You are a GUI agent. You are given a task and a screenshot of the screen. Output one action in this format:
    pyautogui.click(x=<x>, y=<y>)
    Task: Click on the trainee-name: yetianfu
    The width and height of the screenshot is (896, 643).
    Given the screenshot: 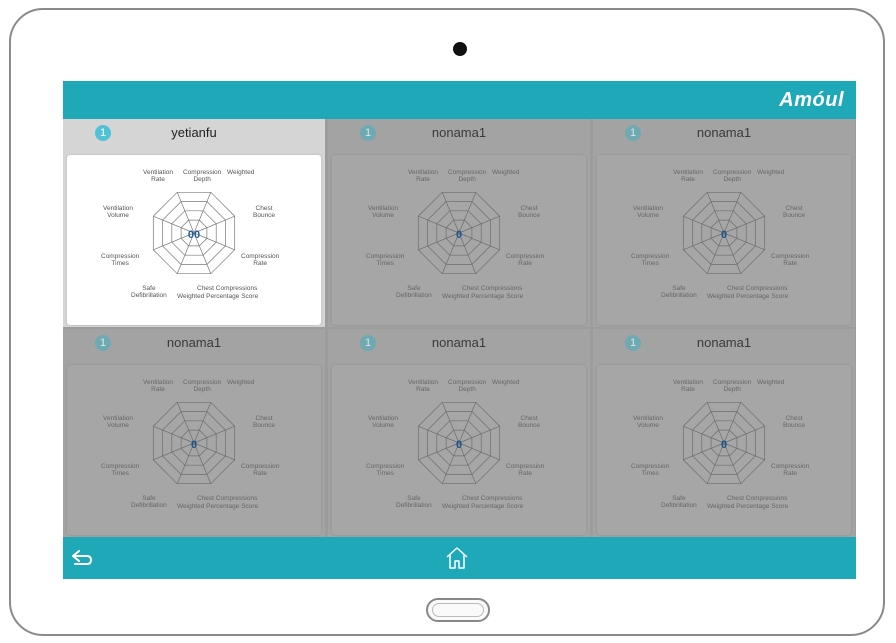 What is the action you would take?
    pyautogui.click(x=194, y=132)
    